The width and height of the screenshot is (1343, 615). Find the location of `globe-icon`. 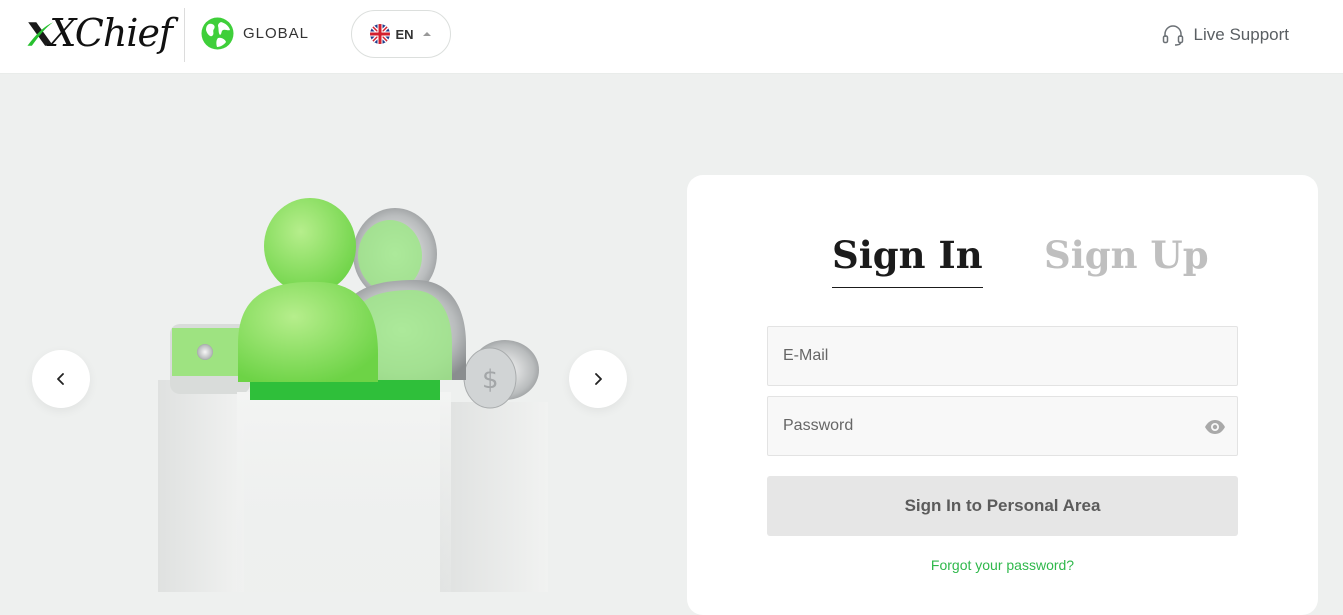

globe-icon is located at coordinates (217, 33).